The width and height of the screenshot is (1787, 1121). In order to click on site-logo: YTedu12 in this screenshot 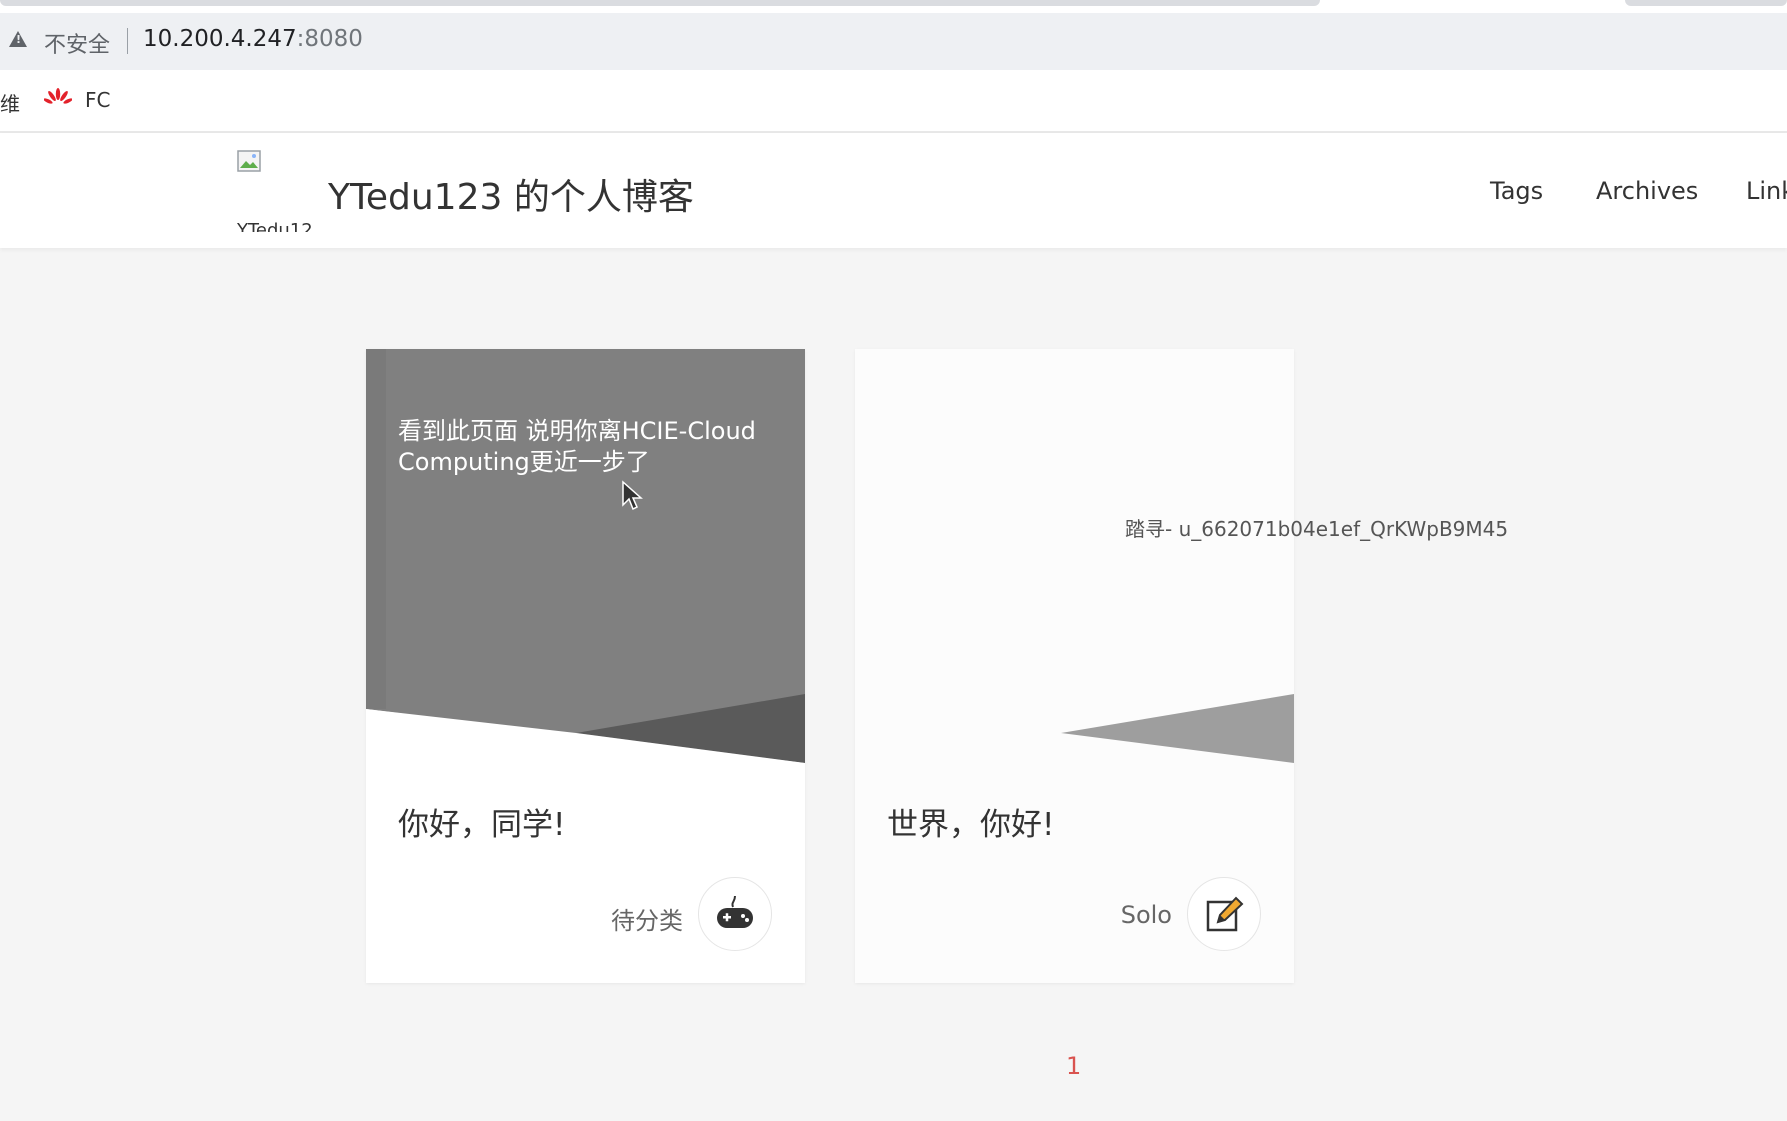, I will do `click(282, 191)`.